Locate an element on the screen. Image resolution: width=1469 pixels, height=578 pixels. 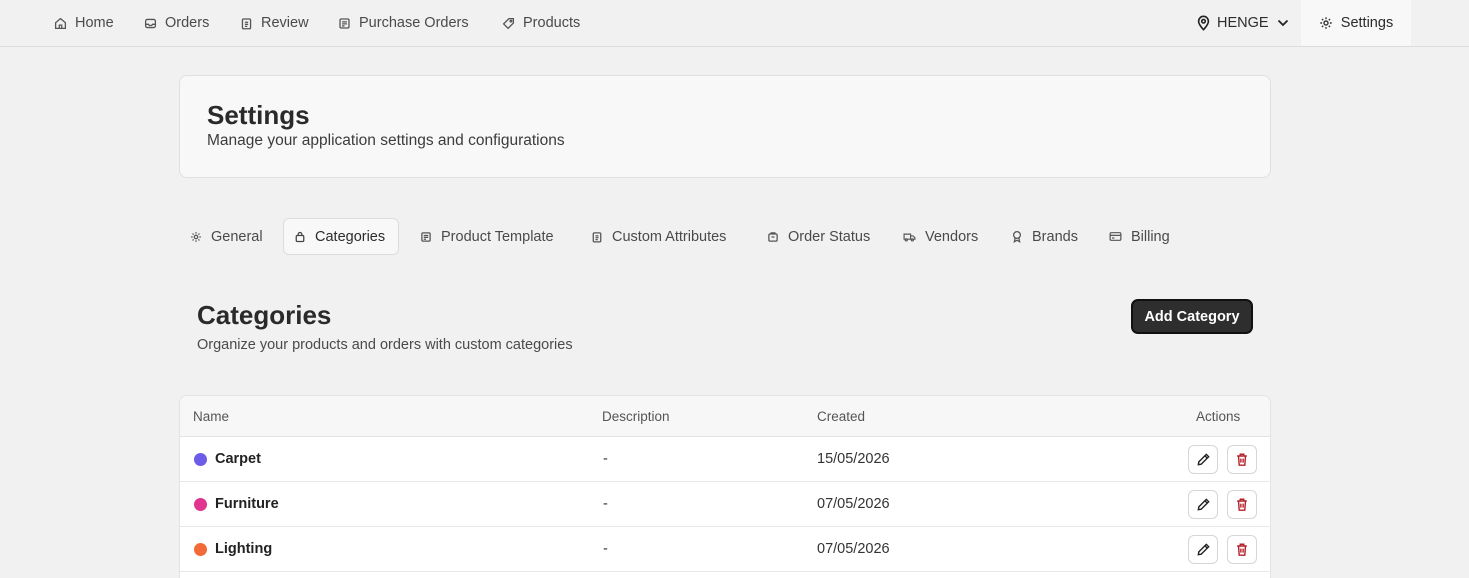
nav-home: Home is located at coordinates (84, 23).